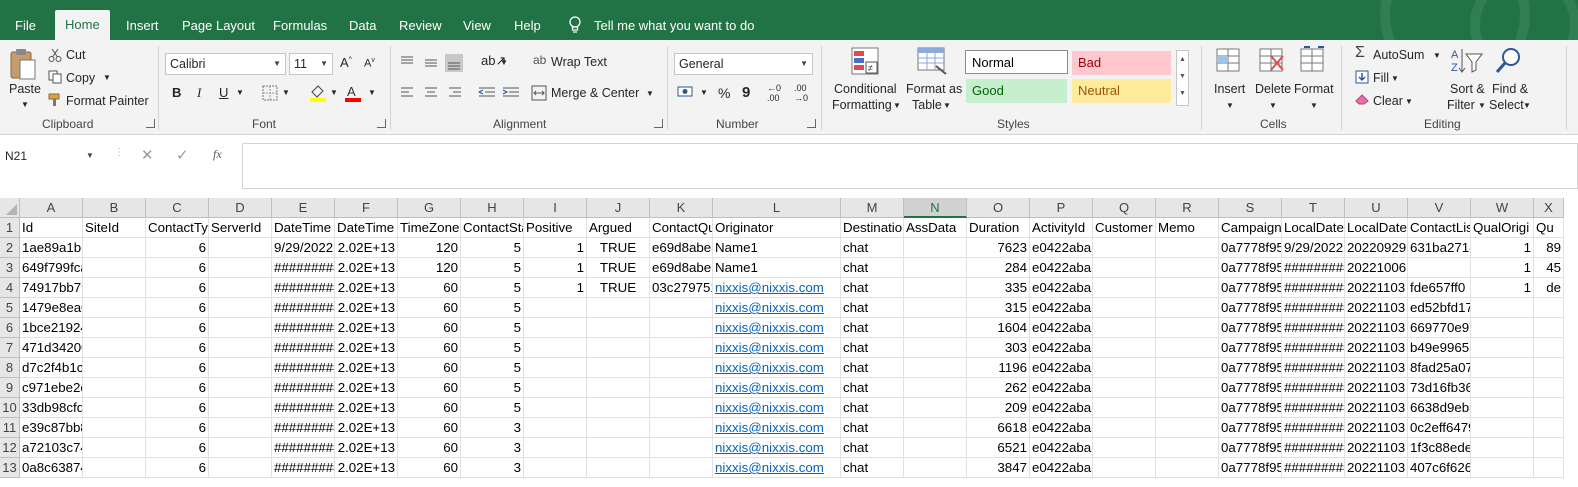 The image size is (1578, 487). Describe the element at coordinates (107, 101) in the screenshot. I see `format-painter-button: Format Painter` at that location.